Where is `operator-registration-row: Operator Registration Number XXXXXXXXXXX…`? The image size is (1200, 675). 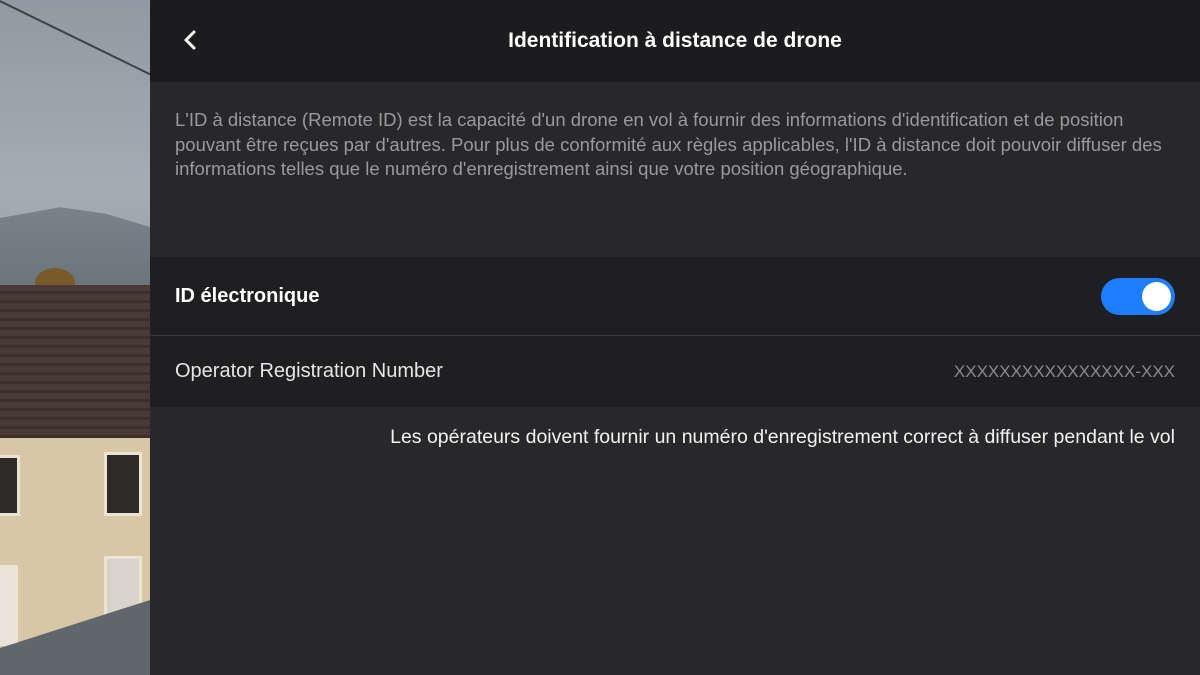
operator-registration-row: Operator Registration Number XXXXXXXXXXX… is located at coordinates (675, 371).